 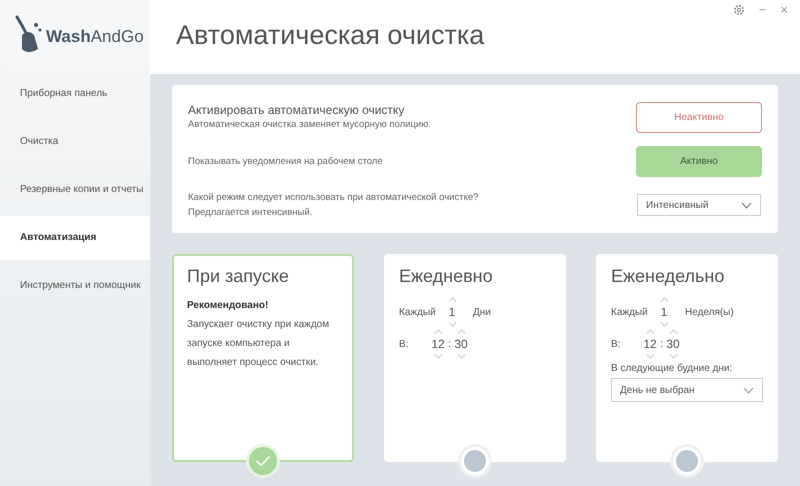 I want to click on schedule-card: Ежедневно Каждый 1 Дни В: 12 : 30, so click(x=475, y=358).